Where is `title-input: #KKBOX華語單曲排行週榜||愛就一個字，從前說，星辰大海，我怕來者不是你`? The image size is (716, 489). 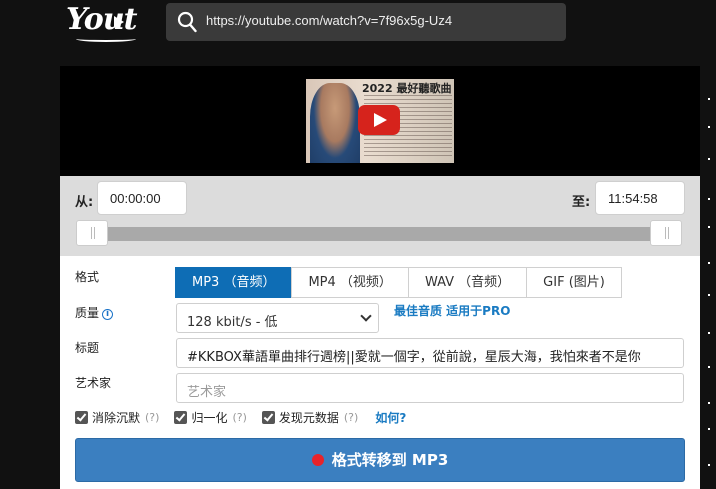 title-input: #KKBOX華語單曲排行週榜||愛就一個字，從前說，星辰大海，我怕來者不是你 is located at coordinates (430, 353).